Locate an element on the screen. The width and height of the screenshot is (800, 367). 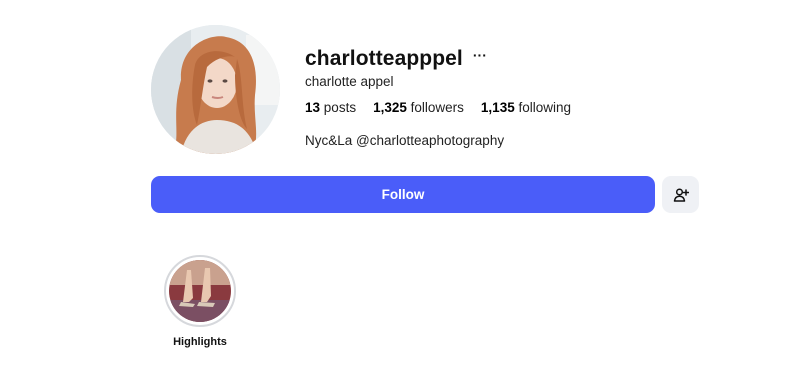
username-row: charlotteapppel ··· is located at coordinates (396, 59).